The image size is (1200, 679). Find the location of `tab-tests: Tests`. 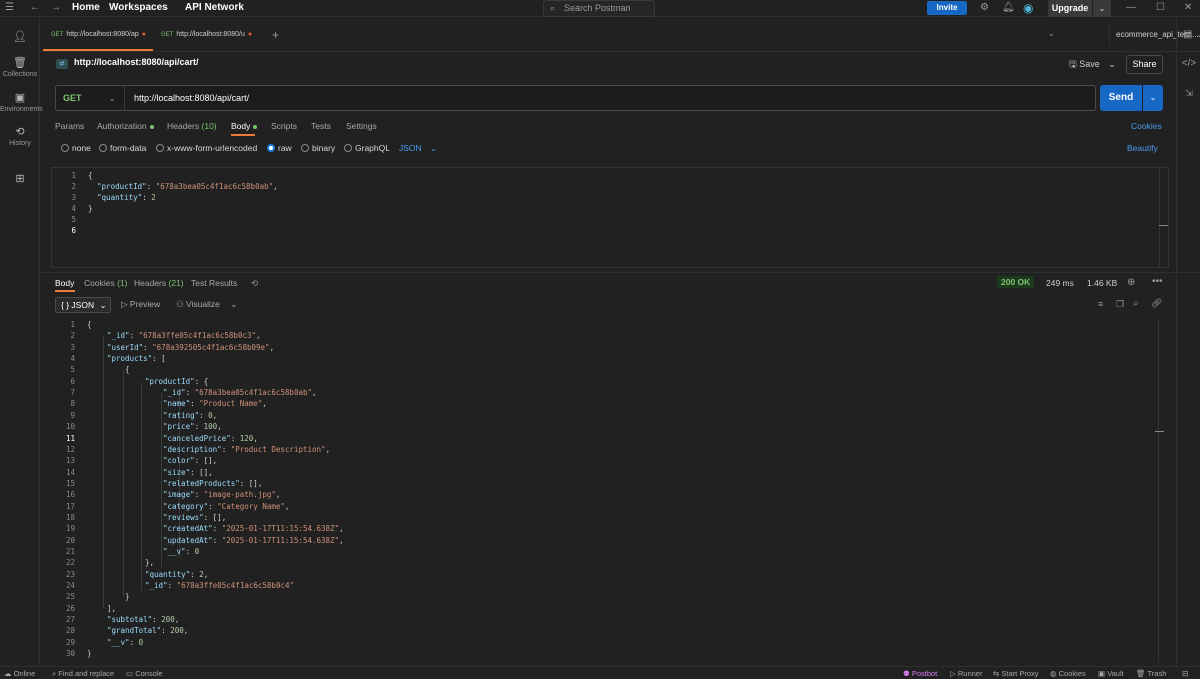

tab-tests: Tests is located at coordinates (321, 126).